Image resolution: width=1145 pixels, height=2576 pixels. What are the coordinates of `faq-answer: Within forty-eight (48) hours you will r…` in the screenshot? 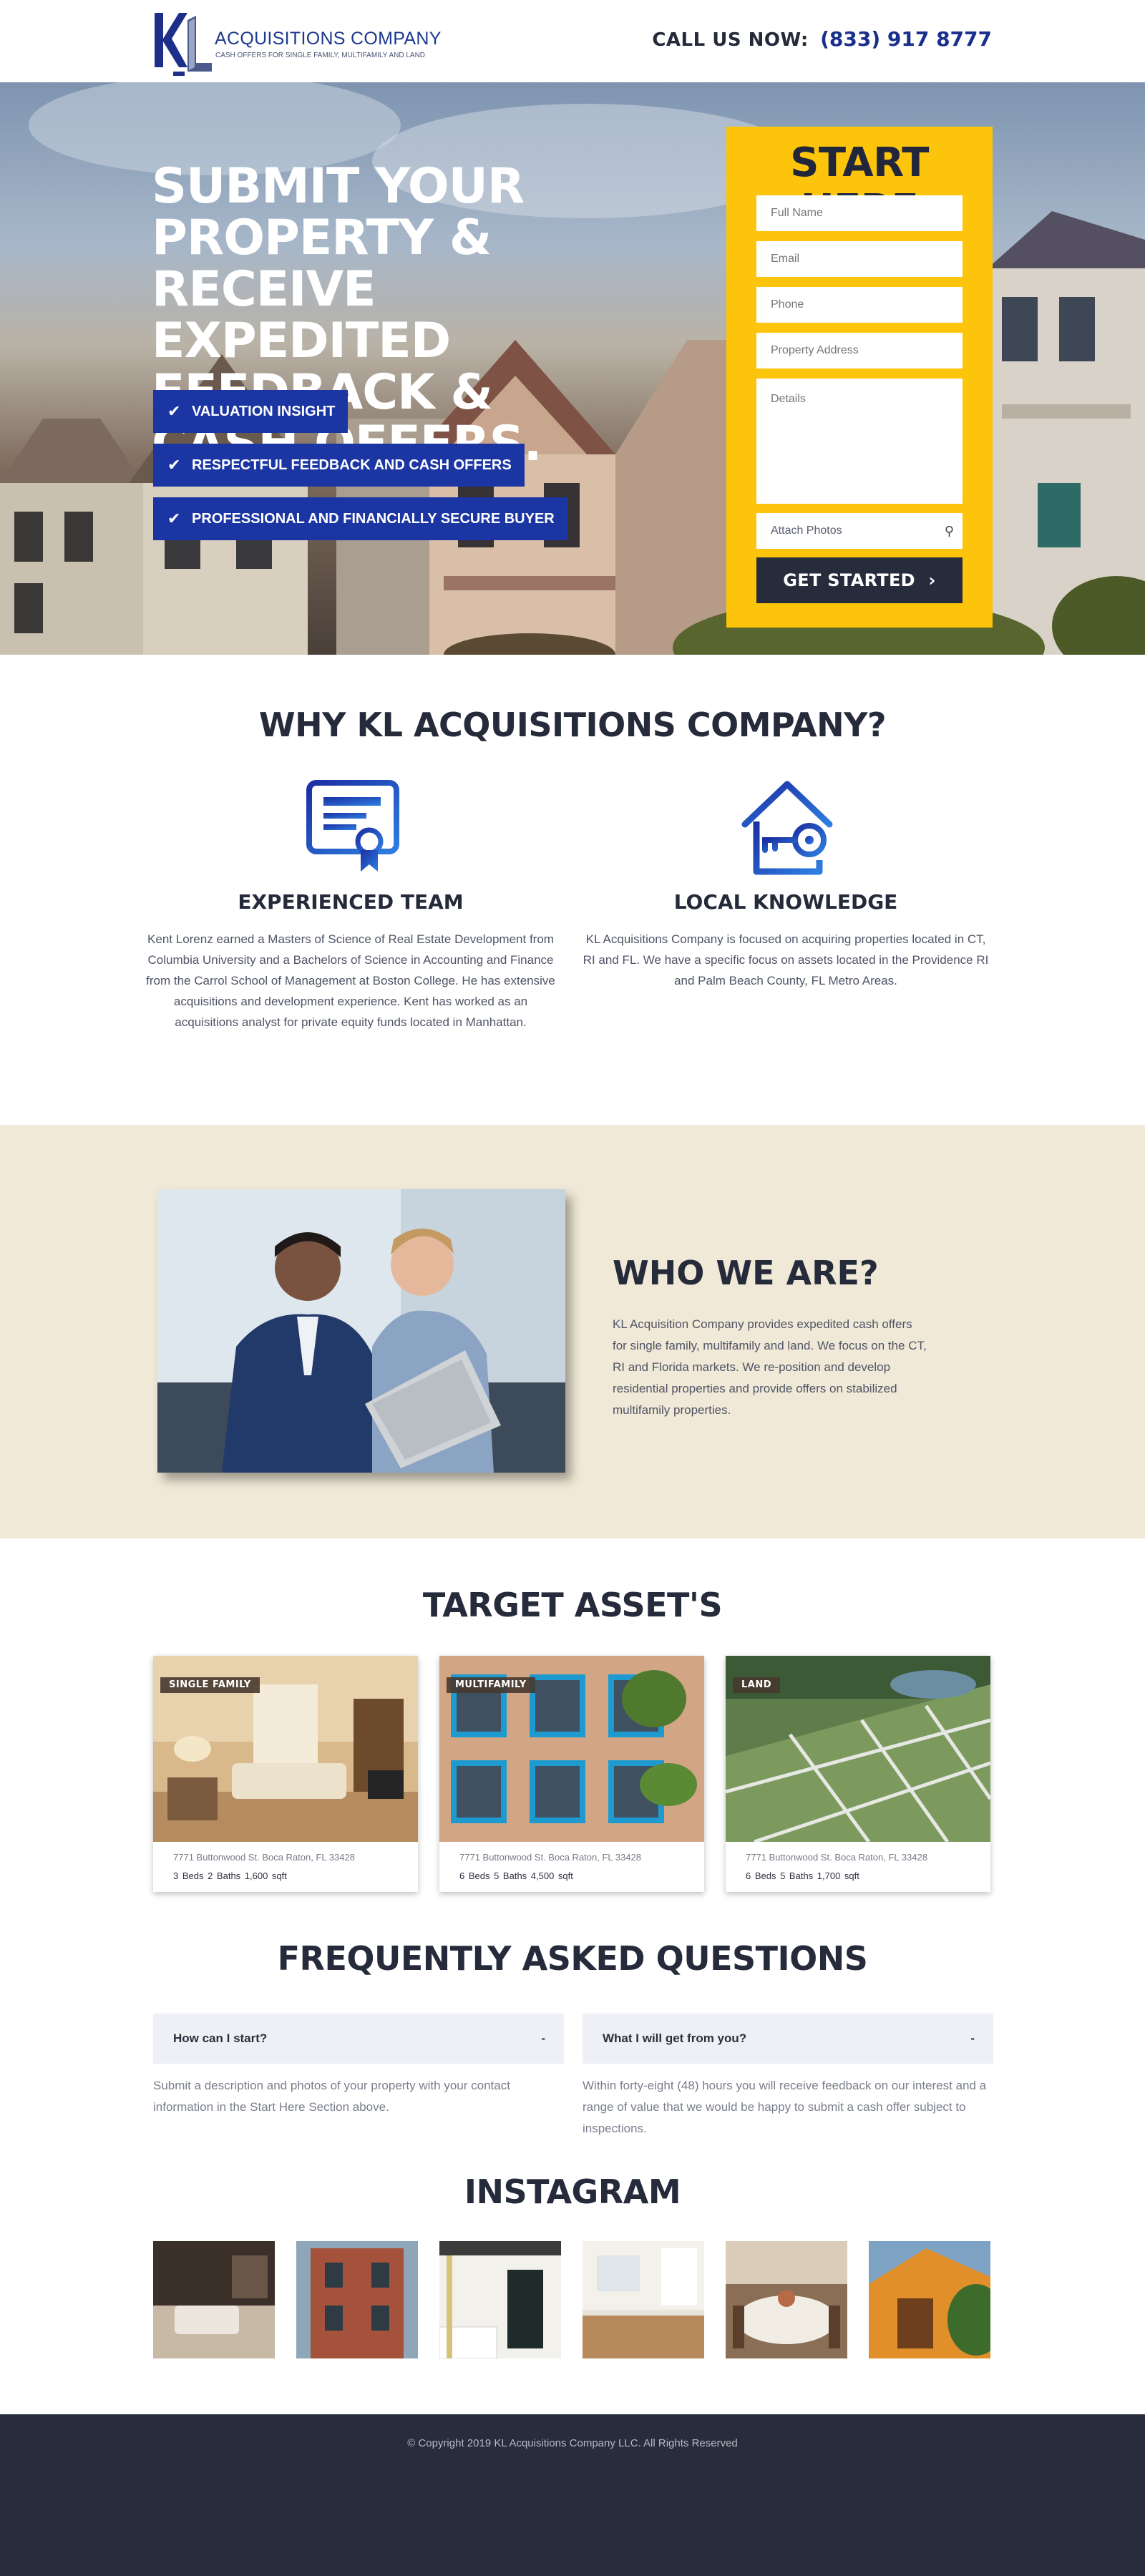 It's located at (785, 2107).